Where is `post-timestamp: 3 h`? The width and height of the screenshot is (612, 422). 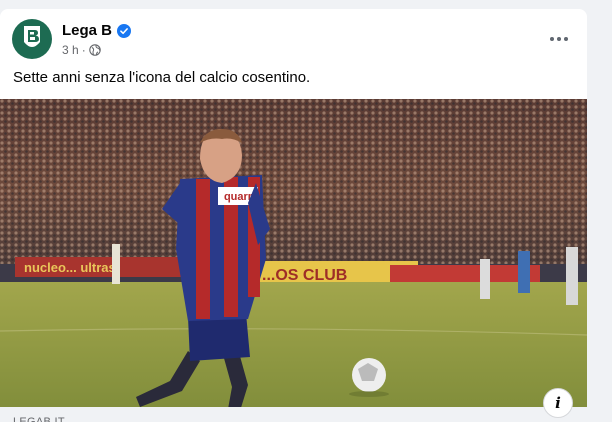 post-timestamp: 3 h is located at coordinates (70, 50).